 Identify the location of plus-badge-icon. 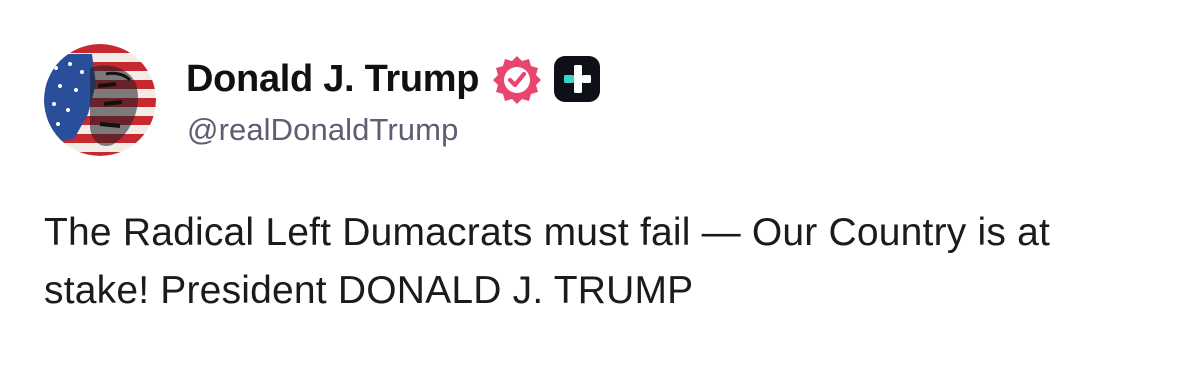
(577, 79).